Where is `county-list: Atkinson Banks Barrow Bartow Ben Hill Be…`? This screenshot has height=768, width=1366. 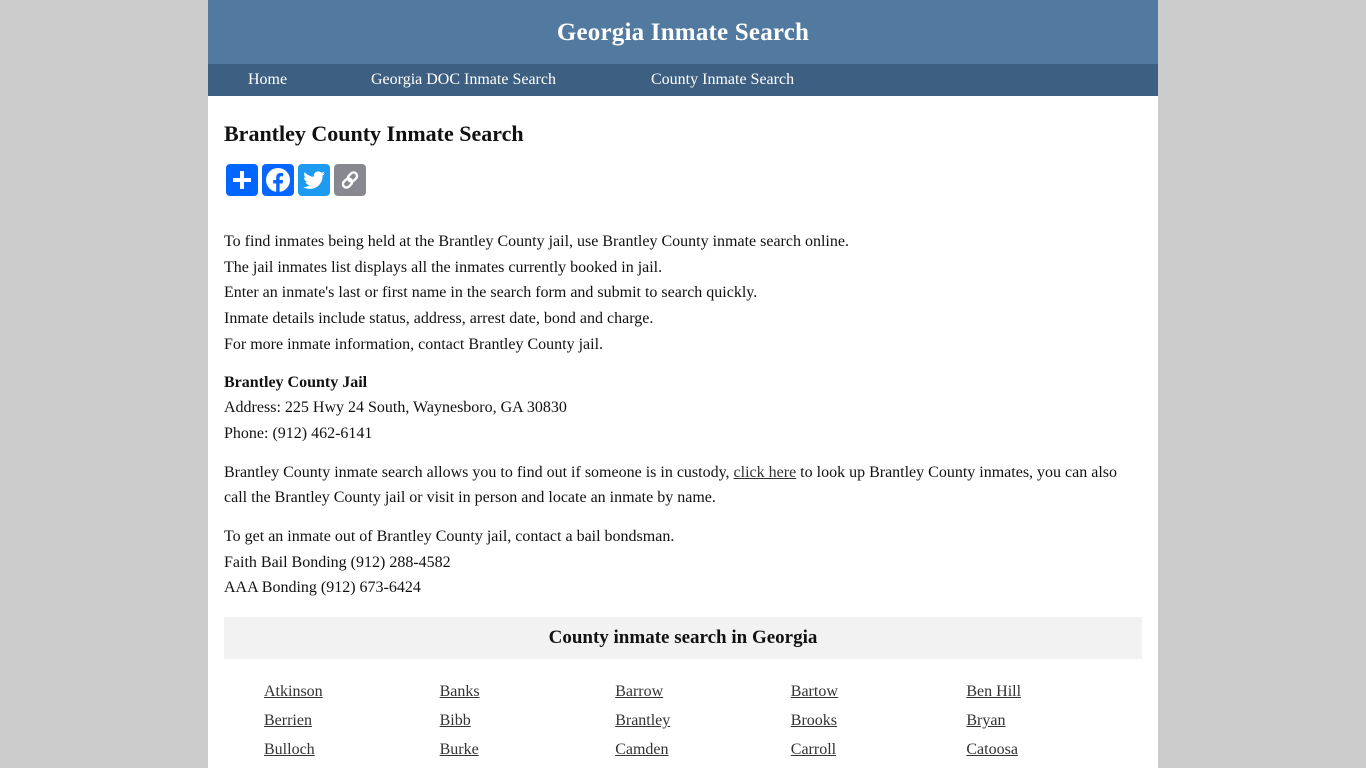 county-list: Atkinson Banks Barrow Bartow Ben Hill Be… is located at coordinates (703, 720).